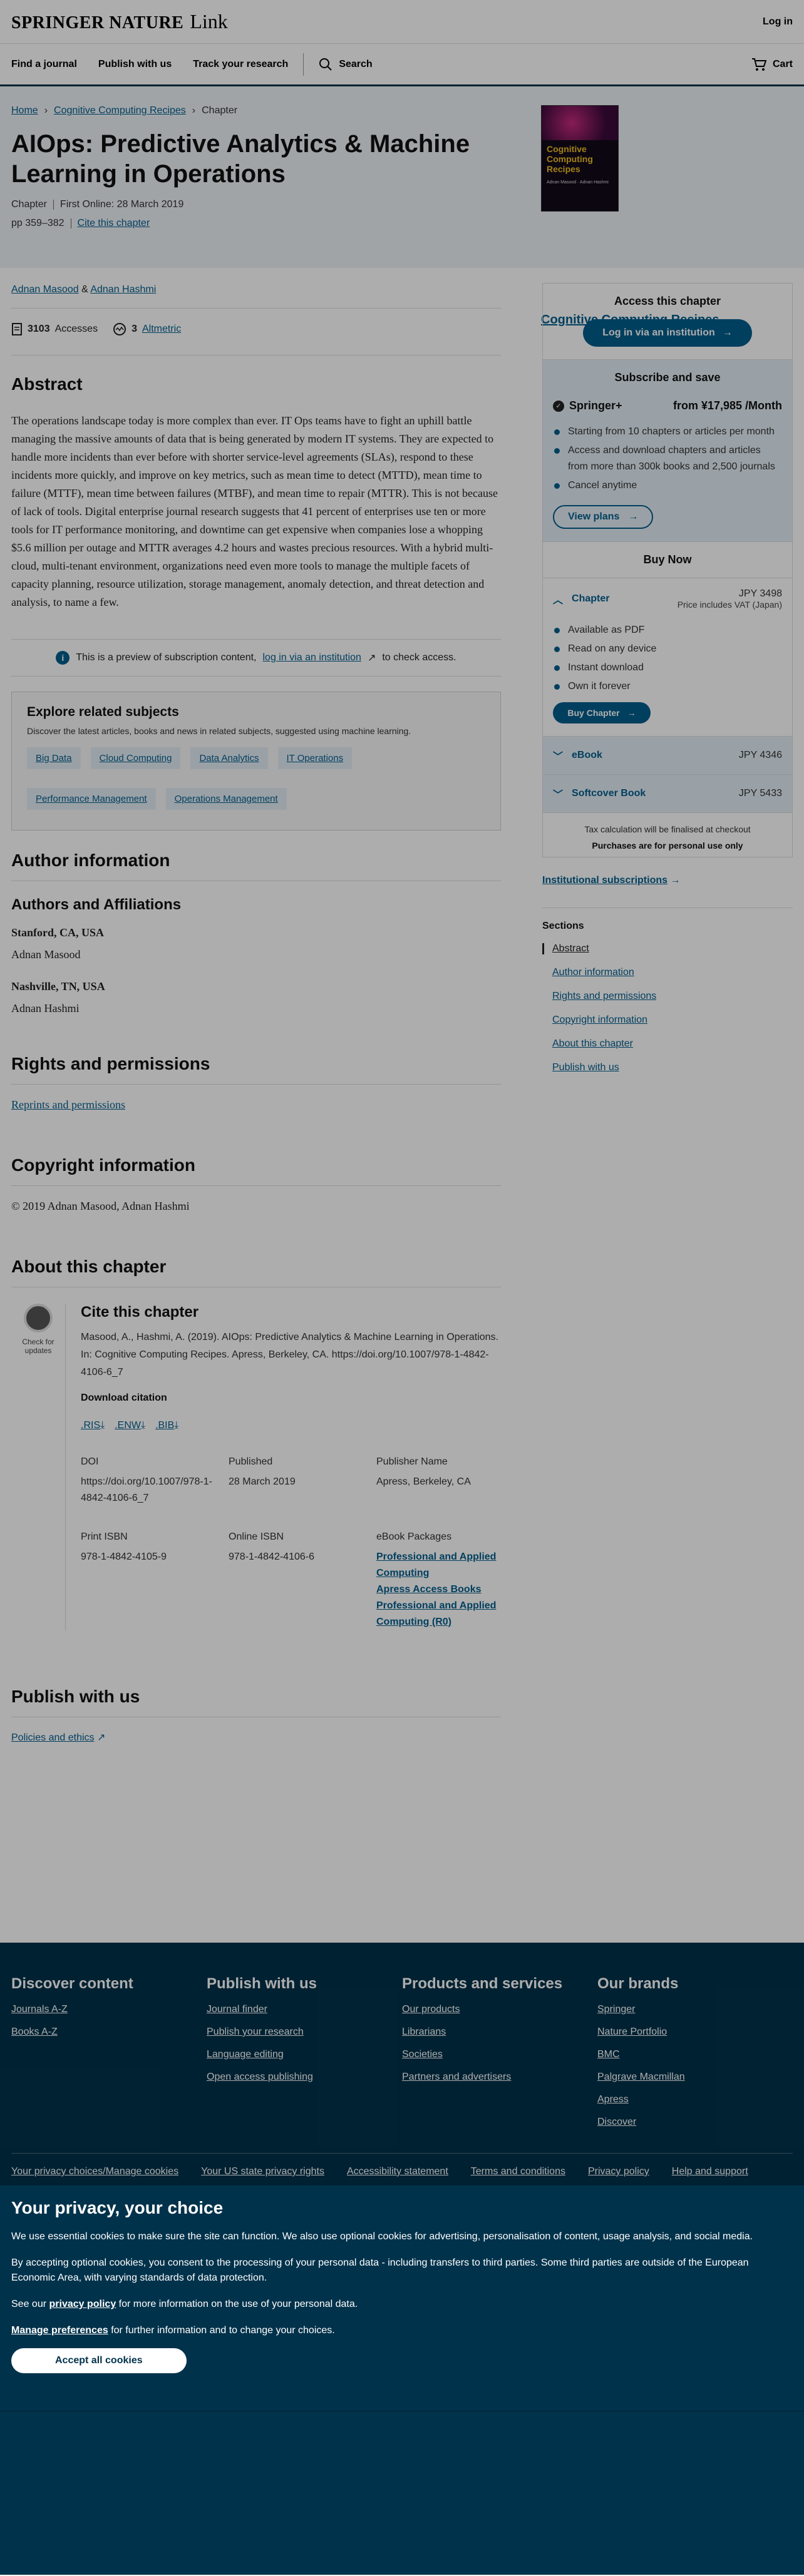 This screenshot has width=804, height=2576. What do you see at coordinates (135, 758) in the screenshot?
I see `subject-chip: Cloud Computing` at bounding box center [135, 758].